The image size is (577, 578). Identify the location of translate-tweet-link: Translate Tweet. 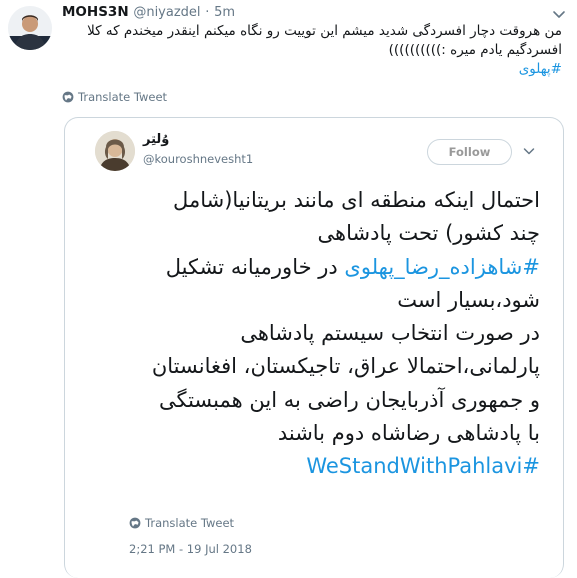
(114, 97).